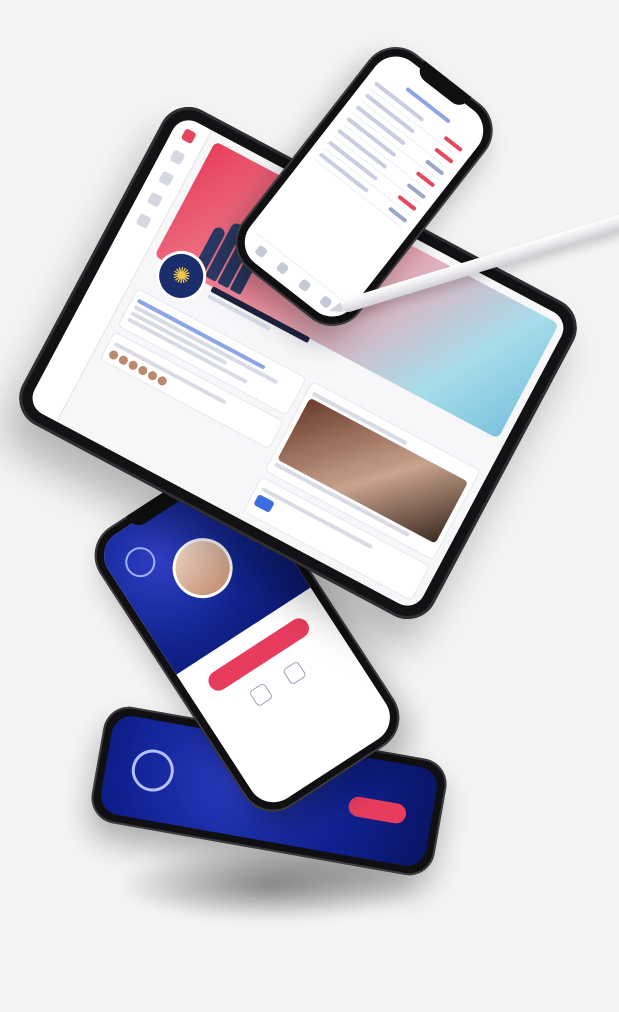 The image size is (619, 1012). I want to click on post-action-button, so click(263, 503).